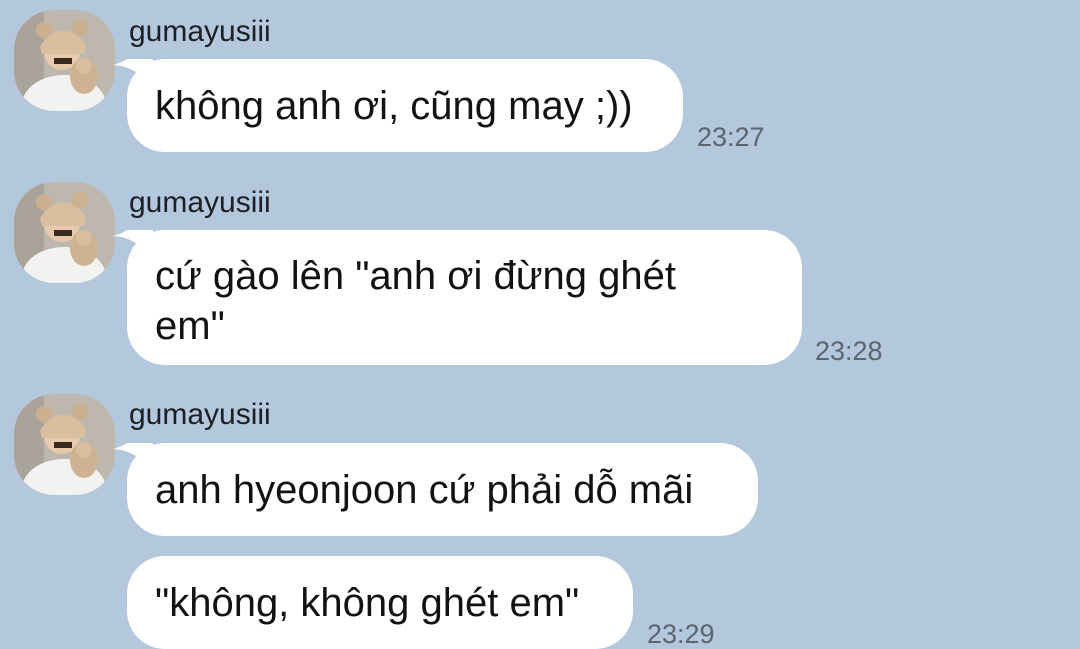 This screenshot has height=649, width=1080. I want to click on message-text: không anh ơi, cũng may ;)), so click(394, 106).